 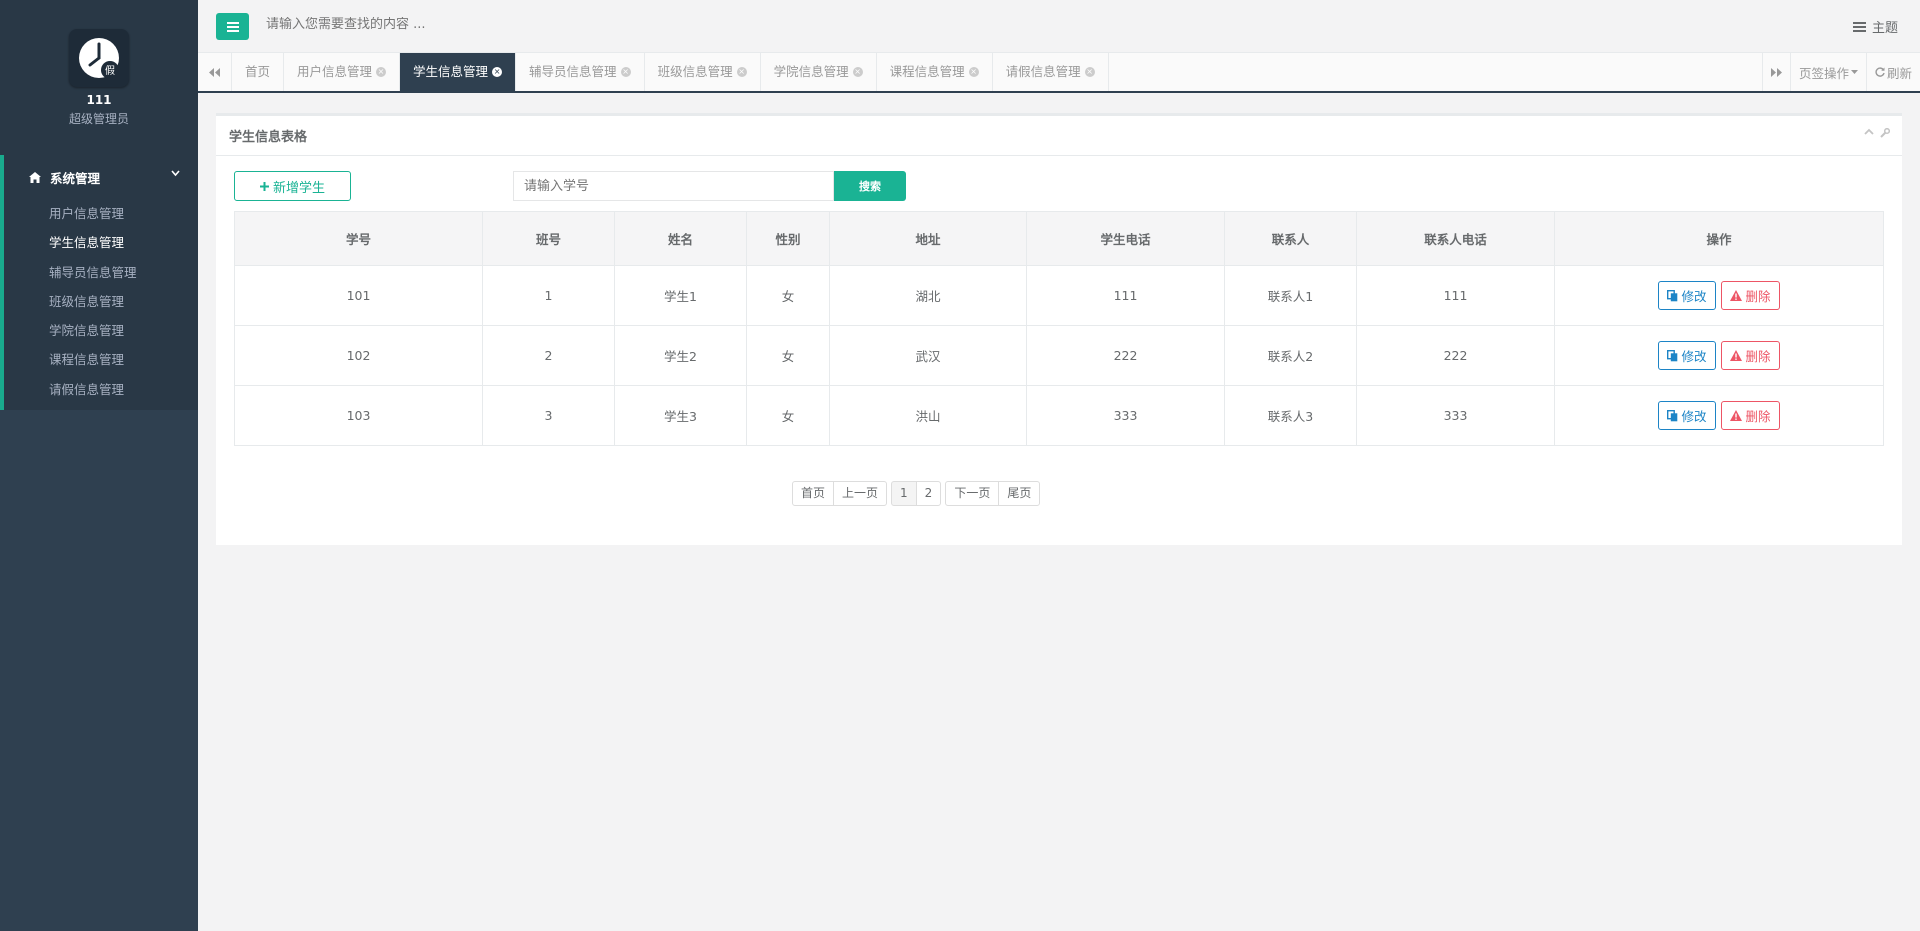 What do you see at coordinates (1823, 73) in the screenshot?
I see `page-ops-label: 页签操作` at bounding box center [1823, 73].